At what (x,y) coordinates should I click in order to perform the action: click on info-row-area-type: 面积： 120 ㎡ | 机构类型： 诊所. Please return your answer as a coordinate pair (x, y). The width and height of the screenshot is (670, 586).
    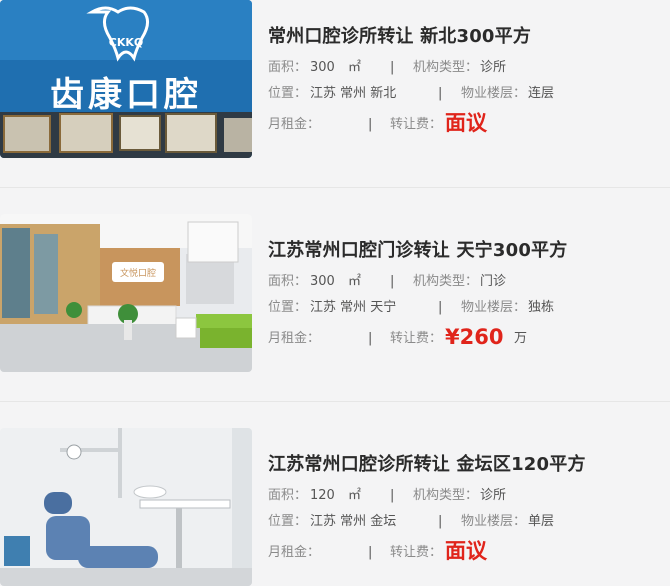
    Looking at the image, I should click on (468, 496).